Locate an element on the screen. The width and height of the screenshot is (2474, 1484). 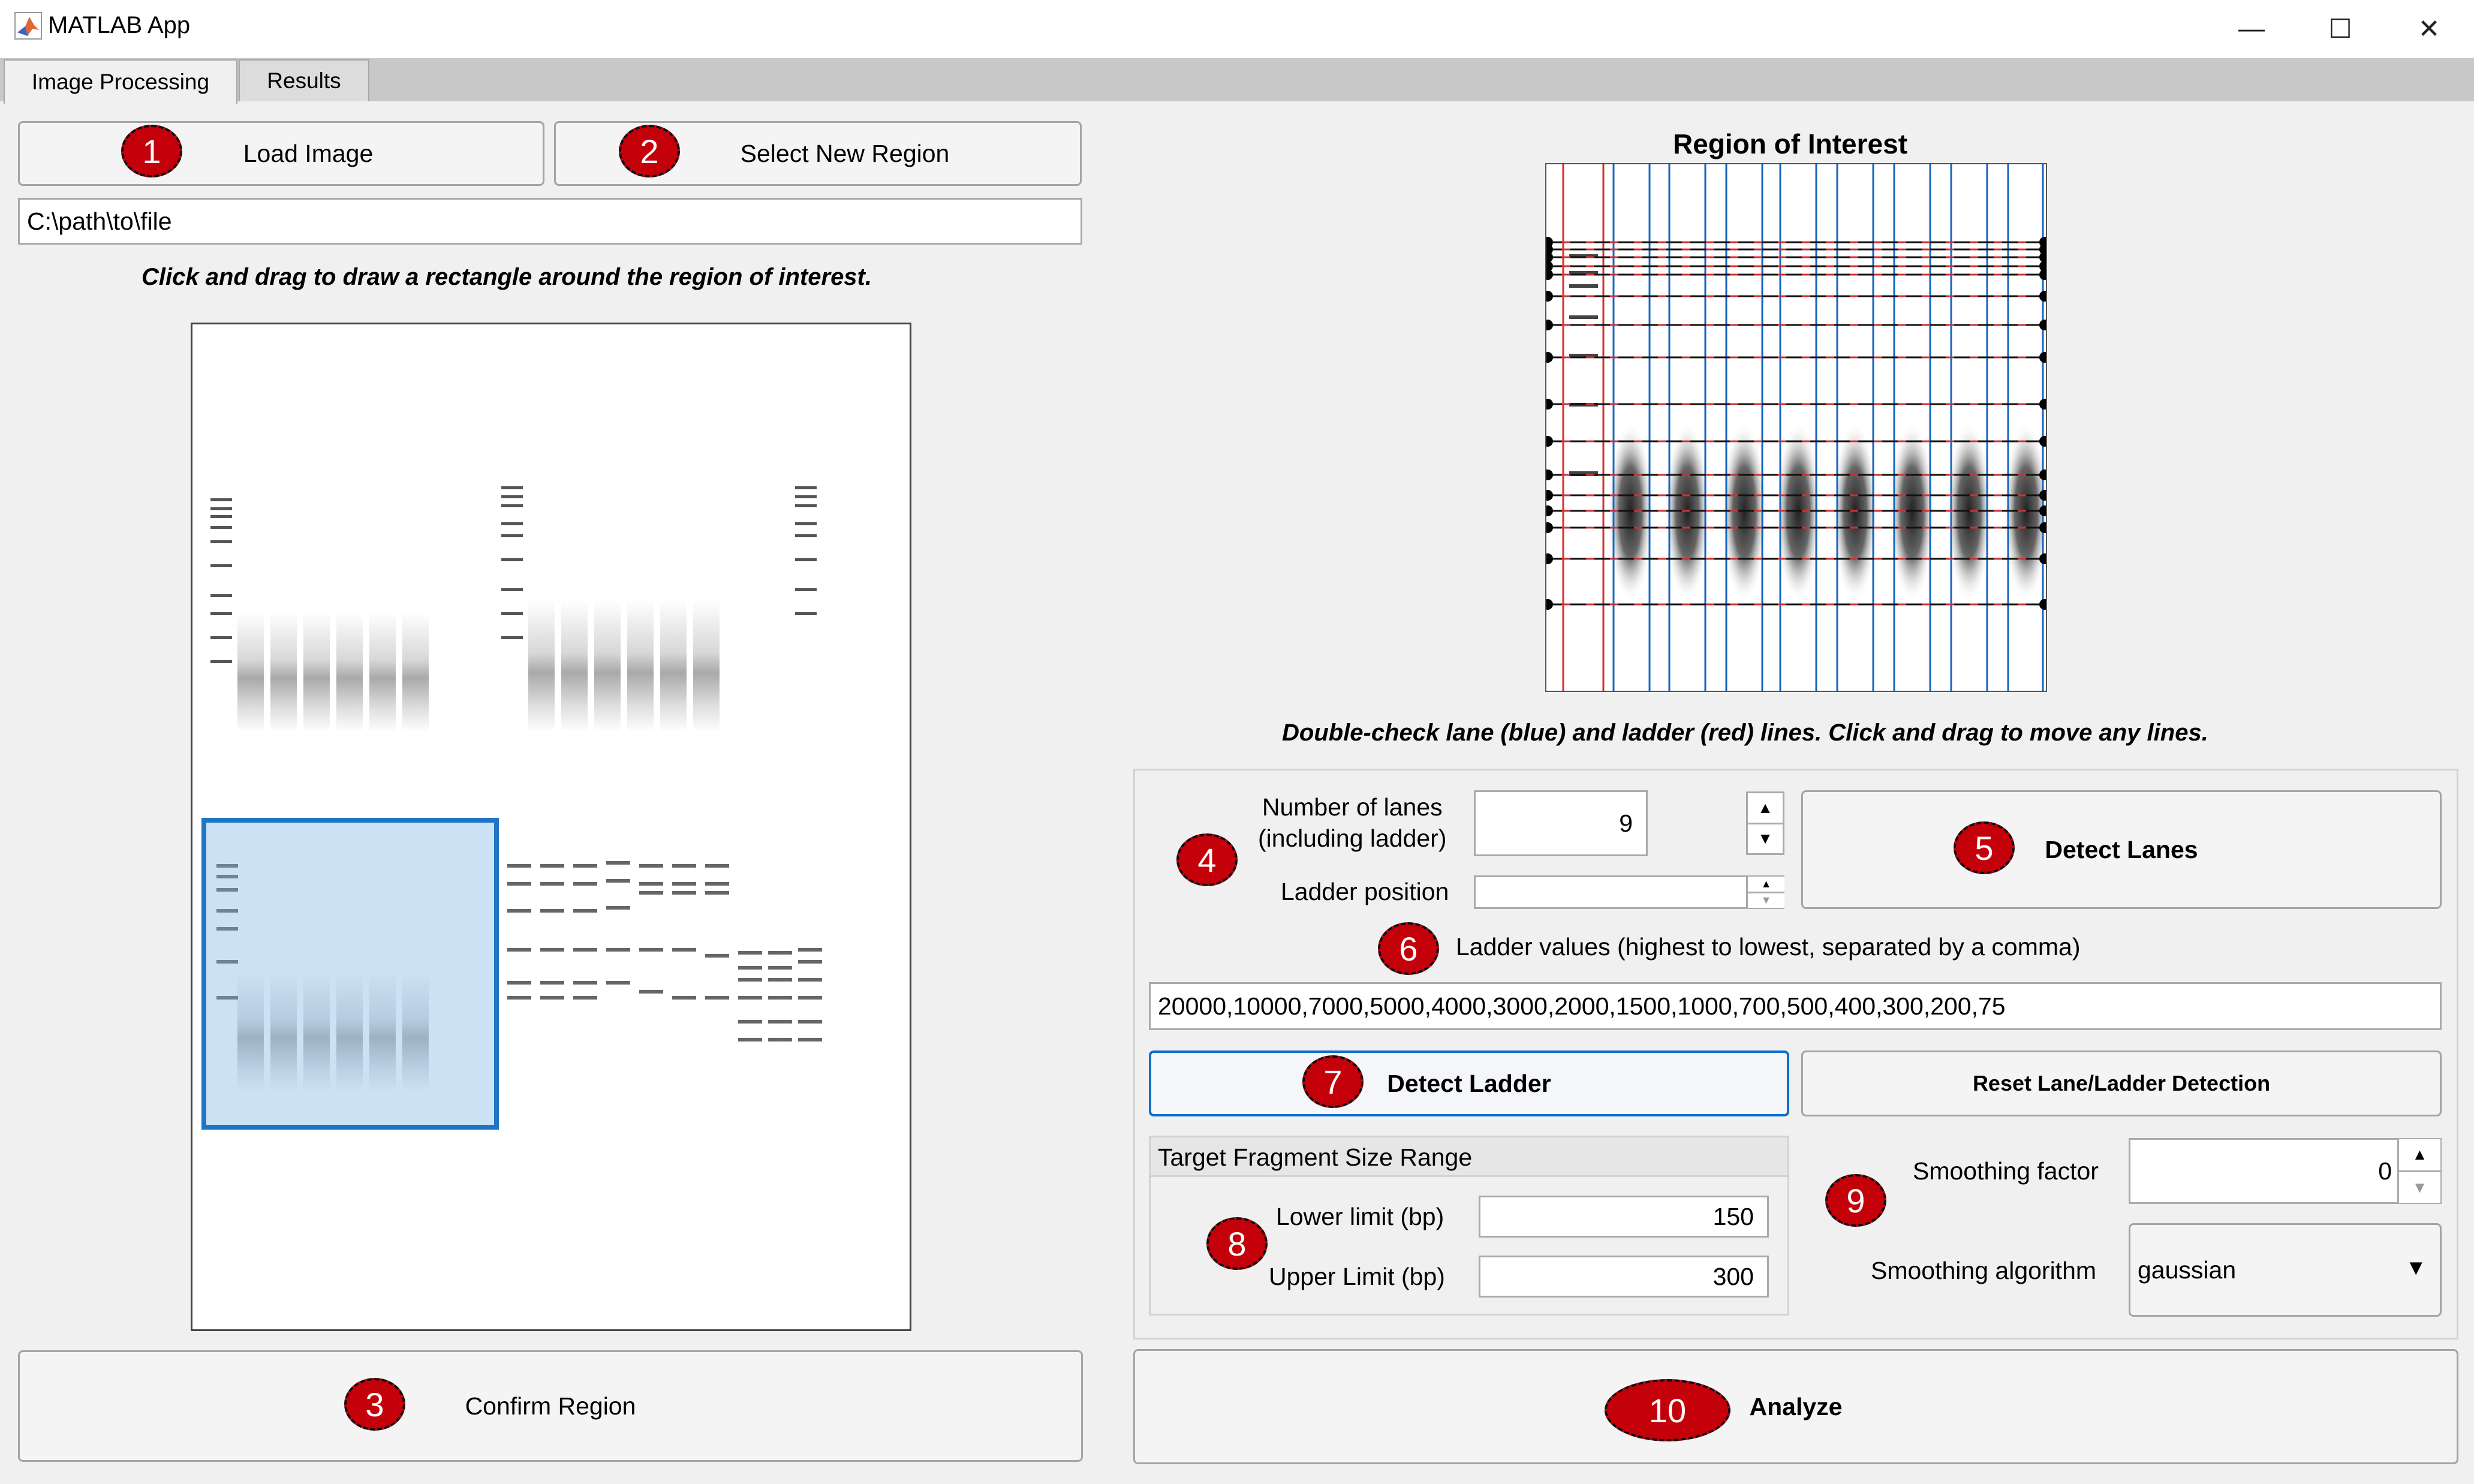
roi-plot is located at coordinates (1796, 427).